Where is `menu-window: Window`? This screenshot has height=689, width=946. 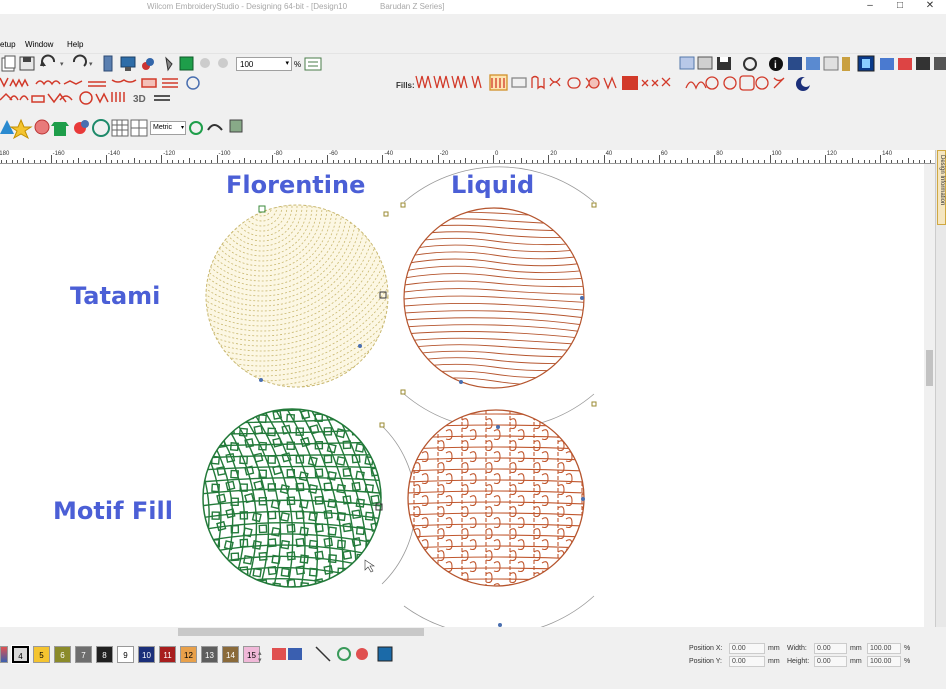 menu-window: Window is located at coordinates (39, 44).